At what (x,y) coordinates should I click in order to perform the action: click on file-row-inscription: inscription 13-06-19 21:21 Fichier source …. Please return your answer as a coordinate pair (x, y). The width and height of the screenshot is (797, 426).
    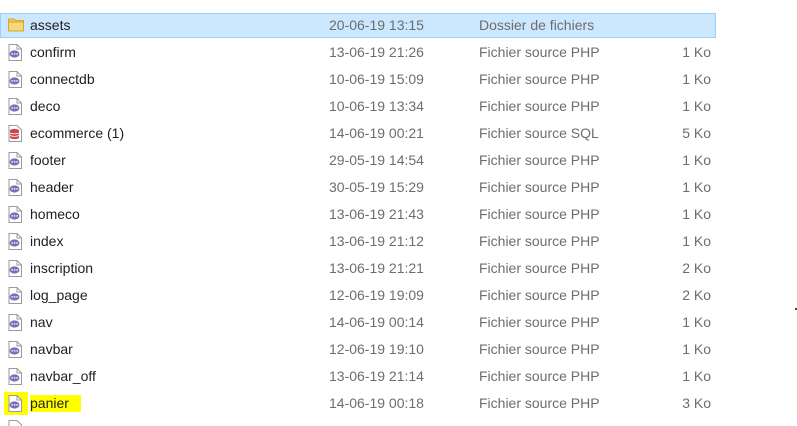
    Looking at the image, I should click on (398, 268).